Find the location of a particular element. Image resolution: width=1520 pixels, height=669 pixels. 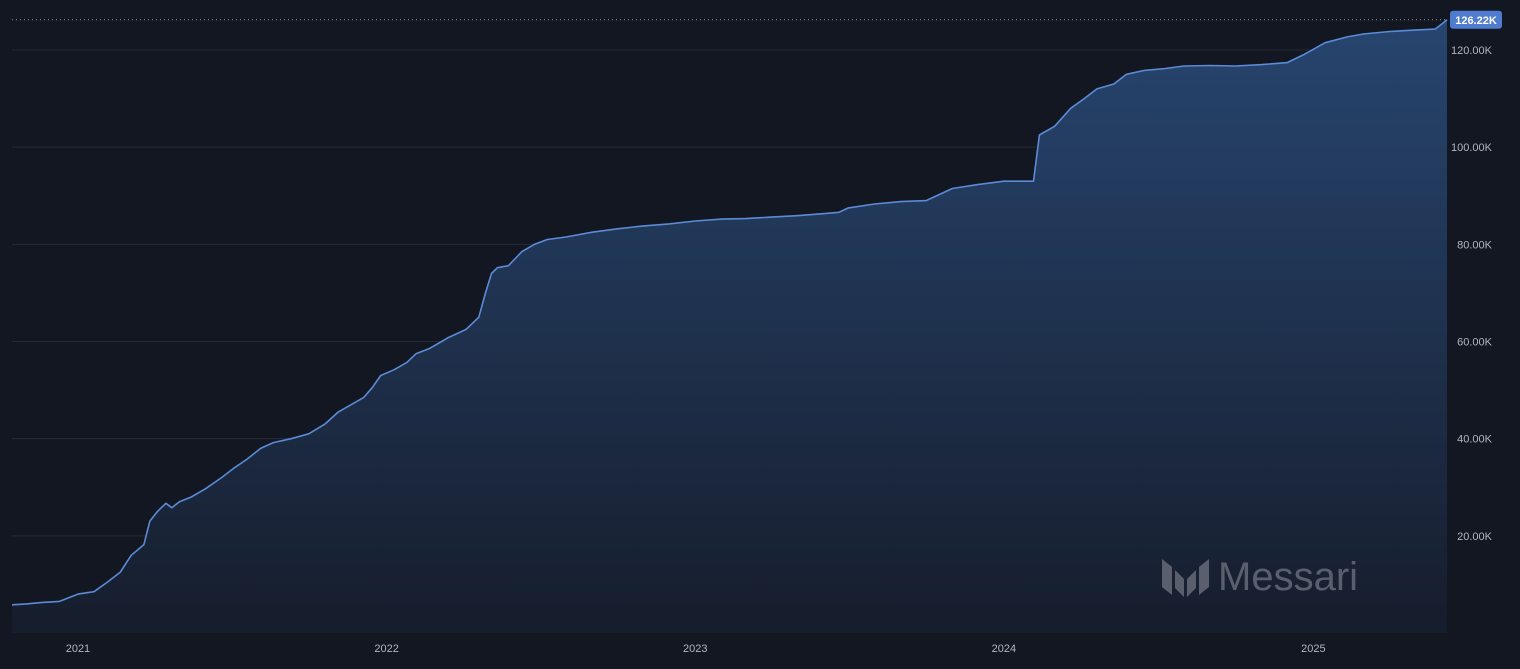

watermark-text: Messari is located at coordinates (1288, 577).